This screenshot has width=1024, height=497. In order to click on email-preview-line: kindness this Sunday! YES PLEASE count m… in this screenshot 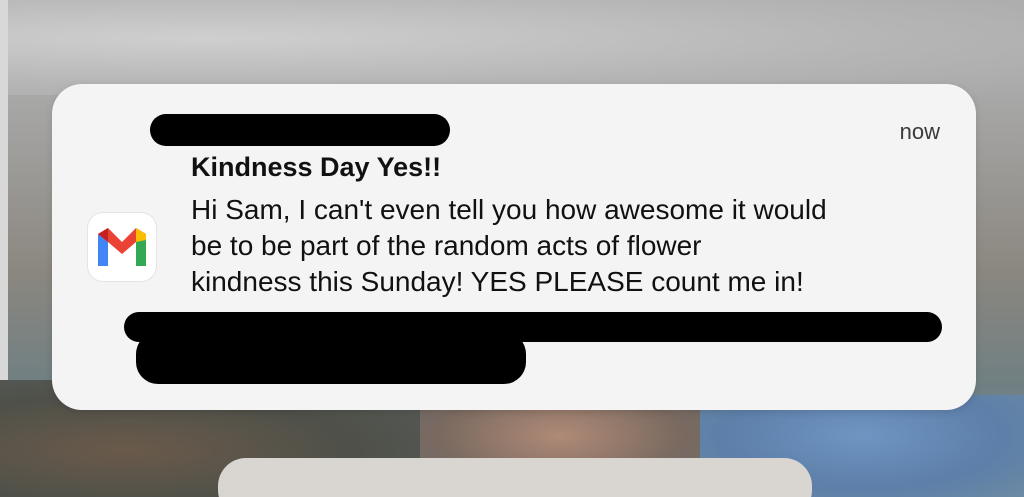, I will do `click(497, 281)`.